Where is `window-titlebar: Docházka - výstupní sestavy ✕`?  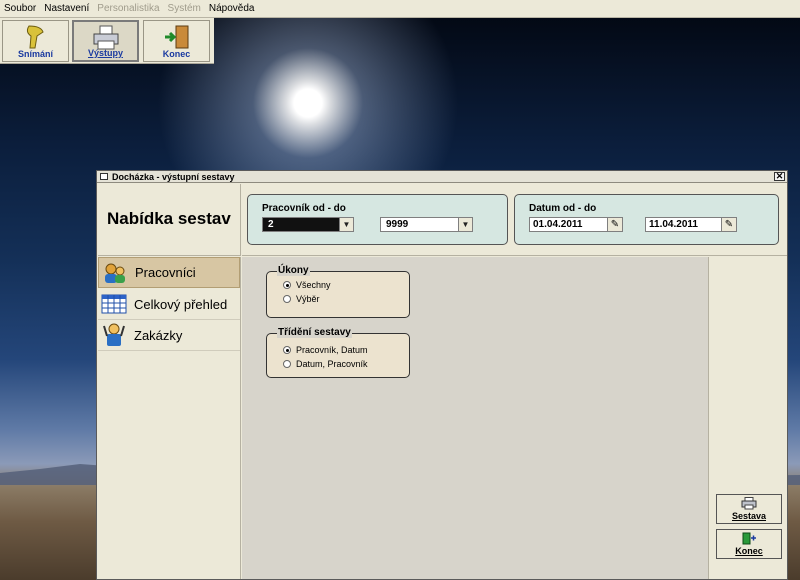 window-titlebar: Docházka - výstupní sestavy ✕ is located at coordinates (442, 177).